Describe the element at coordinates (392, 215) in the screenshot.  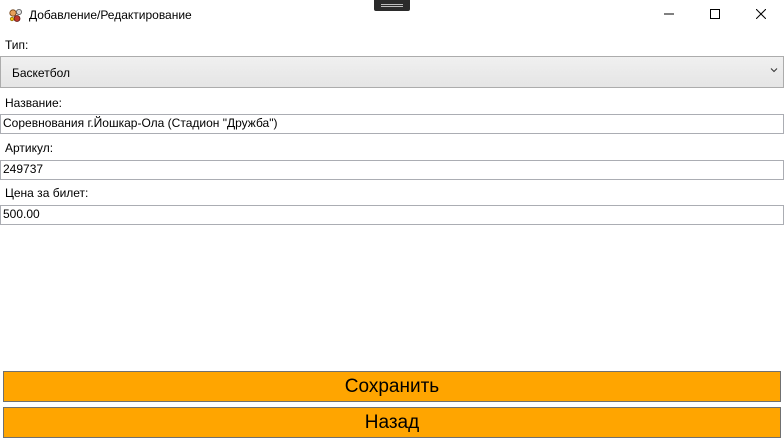
I see `price-input: 500.00` at that location.